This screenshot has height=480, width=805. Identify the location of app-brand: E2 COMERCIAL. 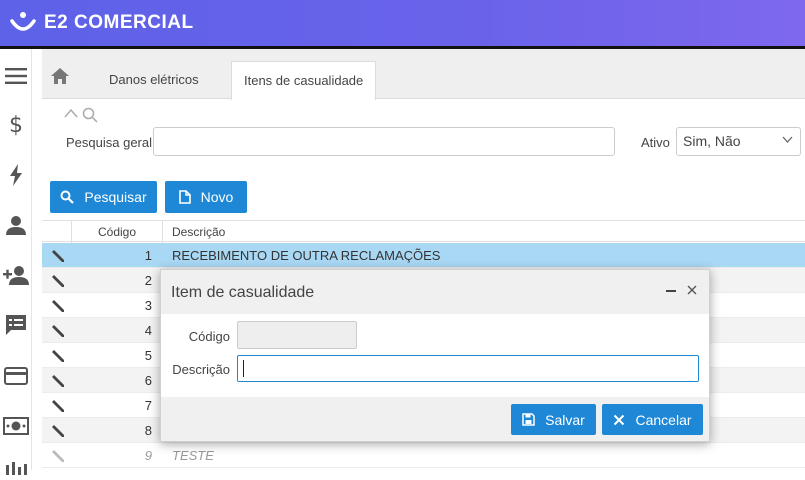
(119, 22).